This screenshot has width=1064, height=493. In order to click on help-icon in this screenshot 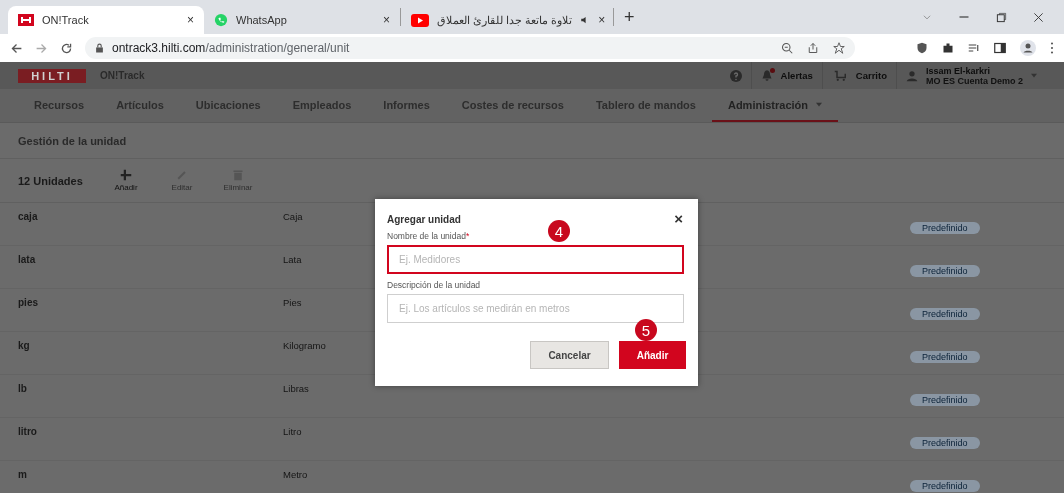, I will do `click(735, 75)`.